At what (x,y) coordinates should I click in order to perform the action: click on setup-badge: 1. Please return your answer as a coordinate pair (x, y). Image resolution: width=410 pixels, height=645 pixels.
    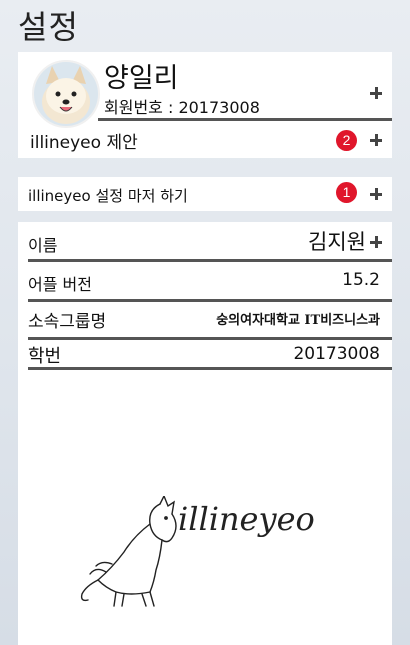
    Looking at the image, I should click on (346, 192).